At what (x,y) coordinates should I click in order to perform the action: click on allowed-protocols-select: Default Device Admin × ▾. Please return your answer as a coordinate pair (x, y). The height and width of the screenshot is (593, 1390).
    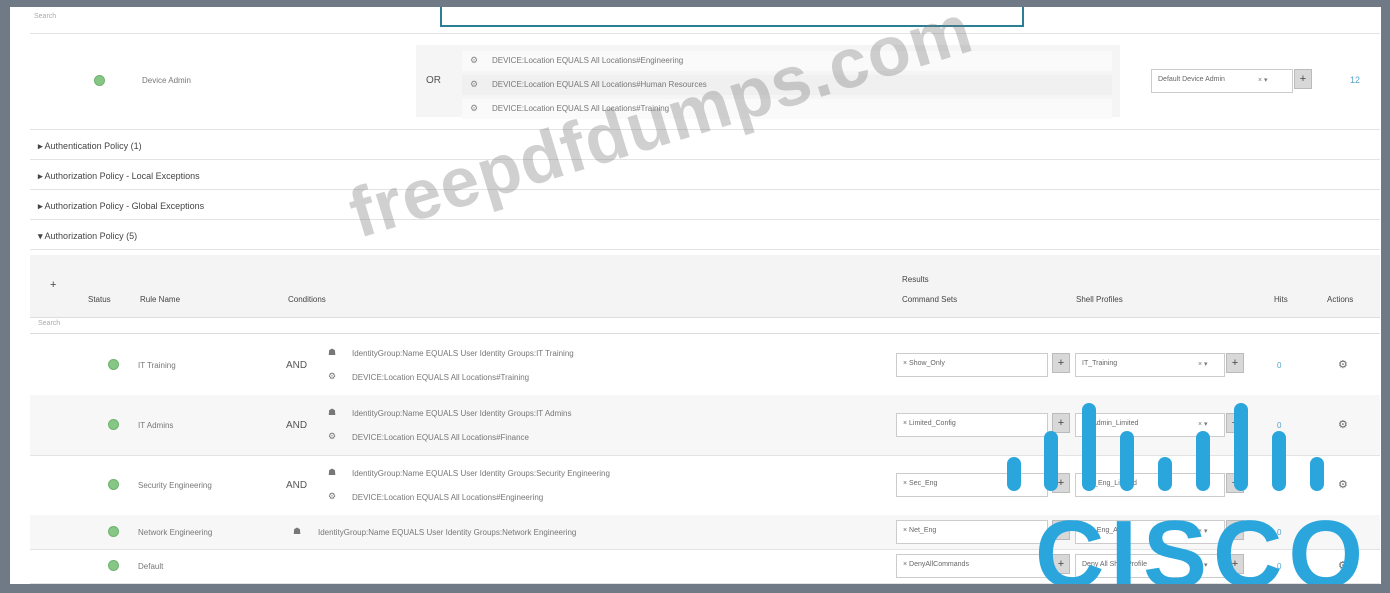
    Looking at the image, I should click on (1222, 81).